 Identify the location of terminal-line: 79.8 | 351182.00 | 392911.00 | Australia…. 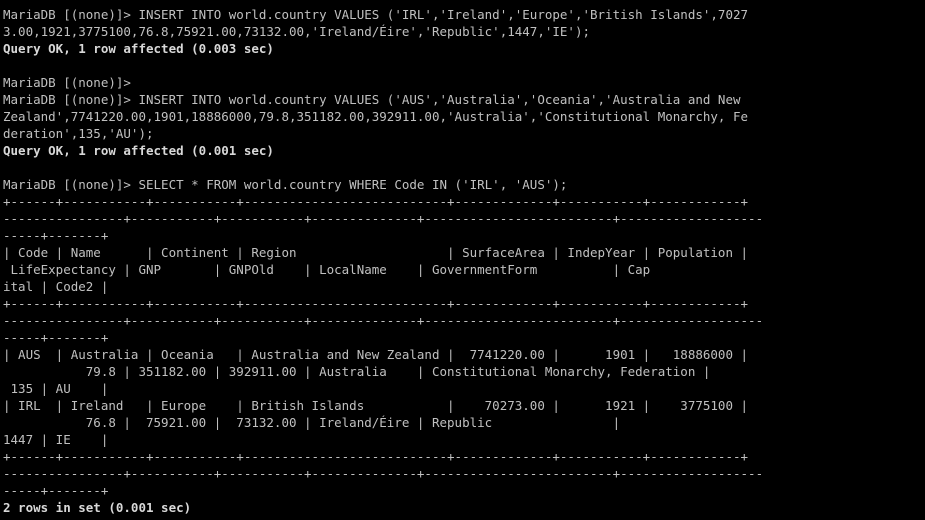
(357, 371).